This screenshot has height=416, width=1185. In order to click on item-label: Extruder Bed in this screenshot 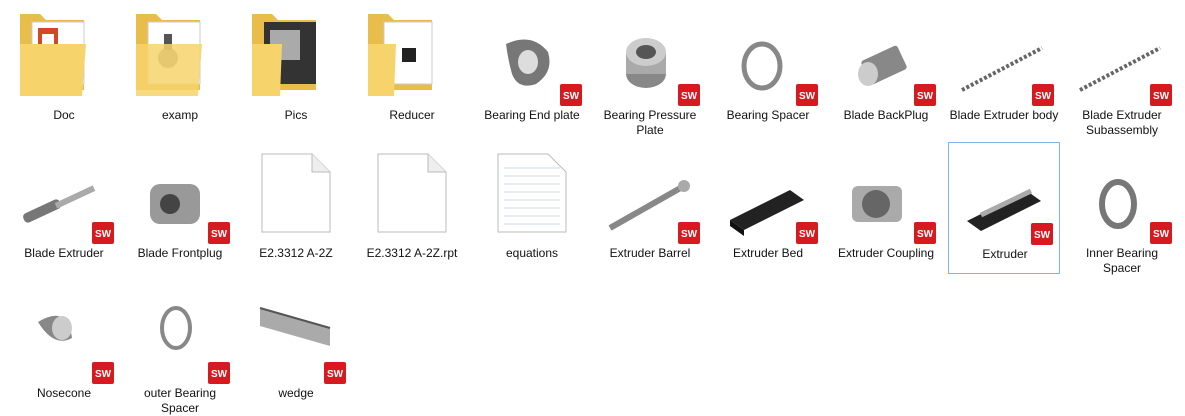, I will do `click(768, 253)`.